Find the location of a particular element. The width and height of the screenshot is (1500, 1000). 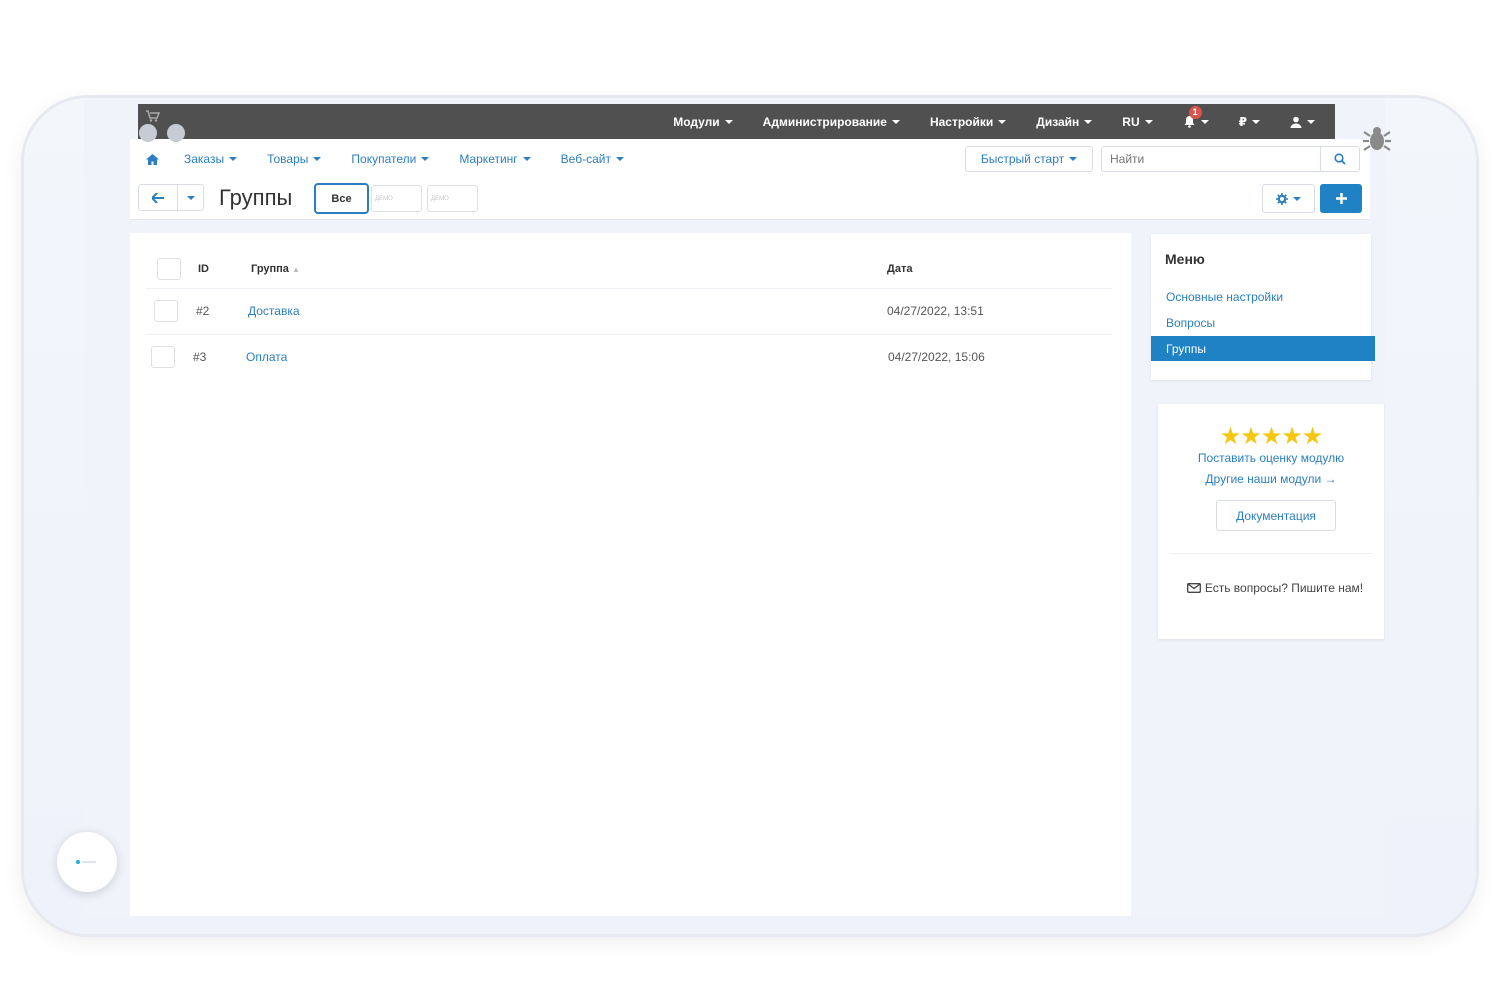

chat-widget-dot is located at coordinates (78, 862).